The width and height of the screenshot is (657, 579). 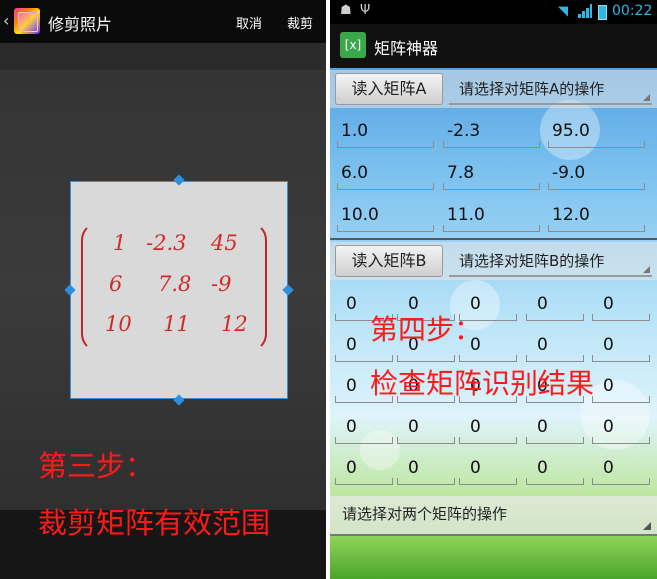 I want to click on matrix-b-operation-select: 请选择对矩阵B的操作, so click(x=550, y=261).